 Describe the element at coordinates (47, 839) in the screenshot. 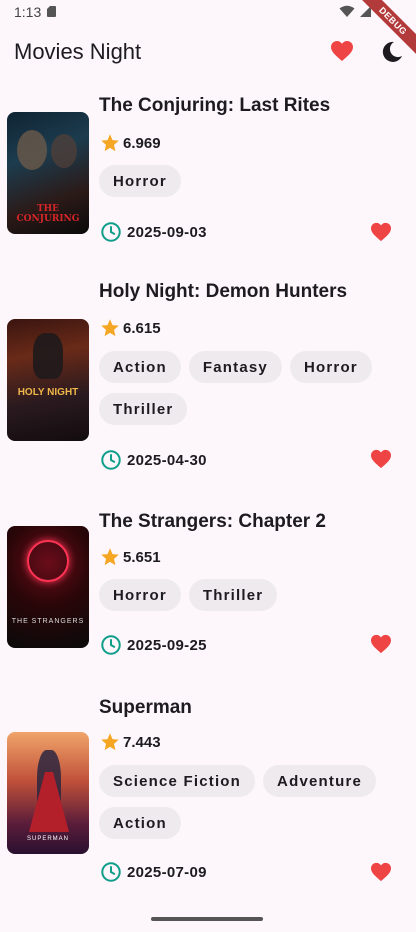

I see `poster-title: SUPERMAN` at that location.